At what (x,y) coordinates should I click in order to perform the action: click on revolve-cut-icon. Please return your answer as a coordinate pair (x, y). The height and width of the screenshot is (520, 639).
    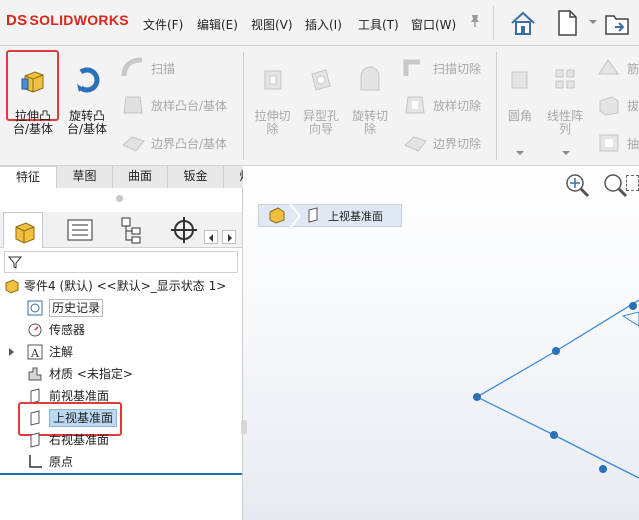
    Looking at the image, I should click on (370, 78).